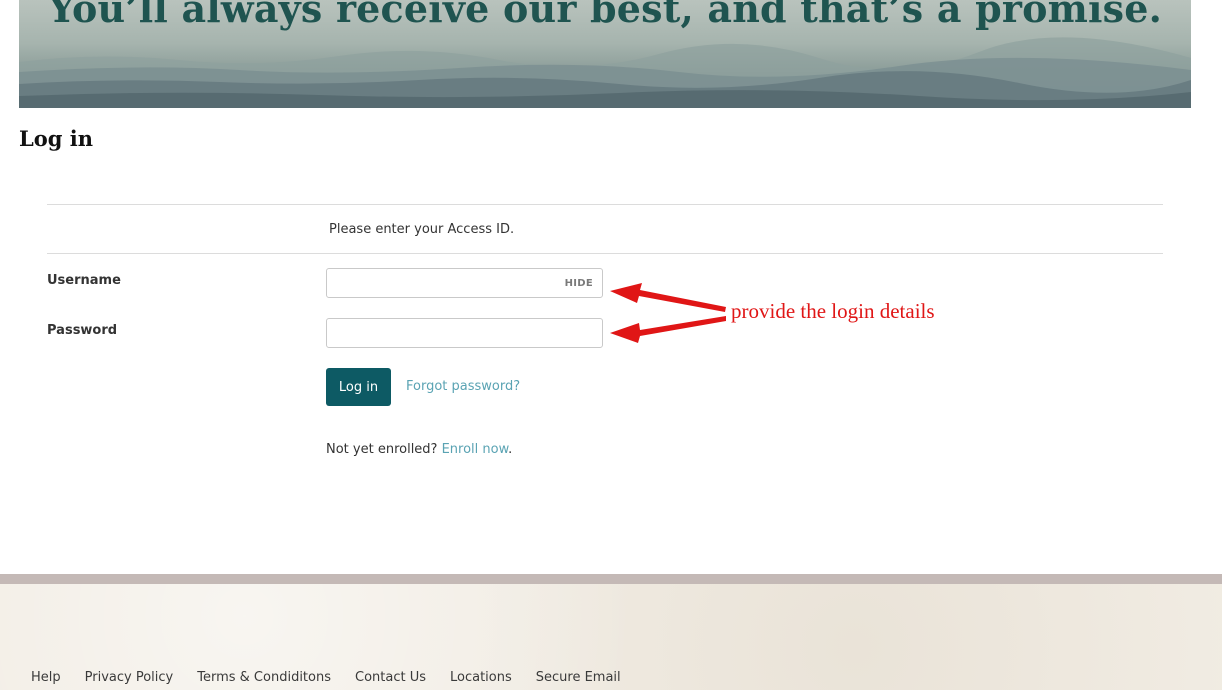 The image size is (1222, 690). Describe the element at coordinates (611, 579) in the screenshot. I see `footer-divider-bar` at that location.